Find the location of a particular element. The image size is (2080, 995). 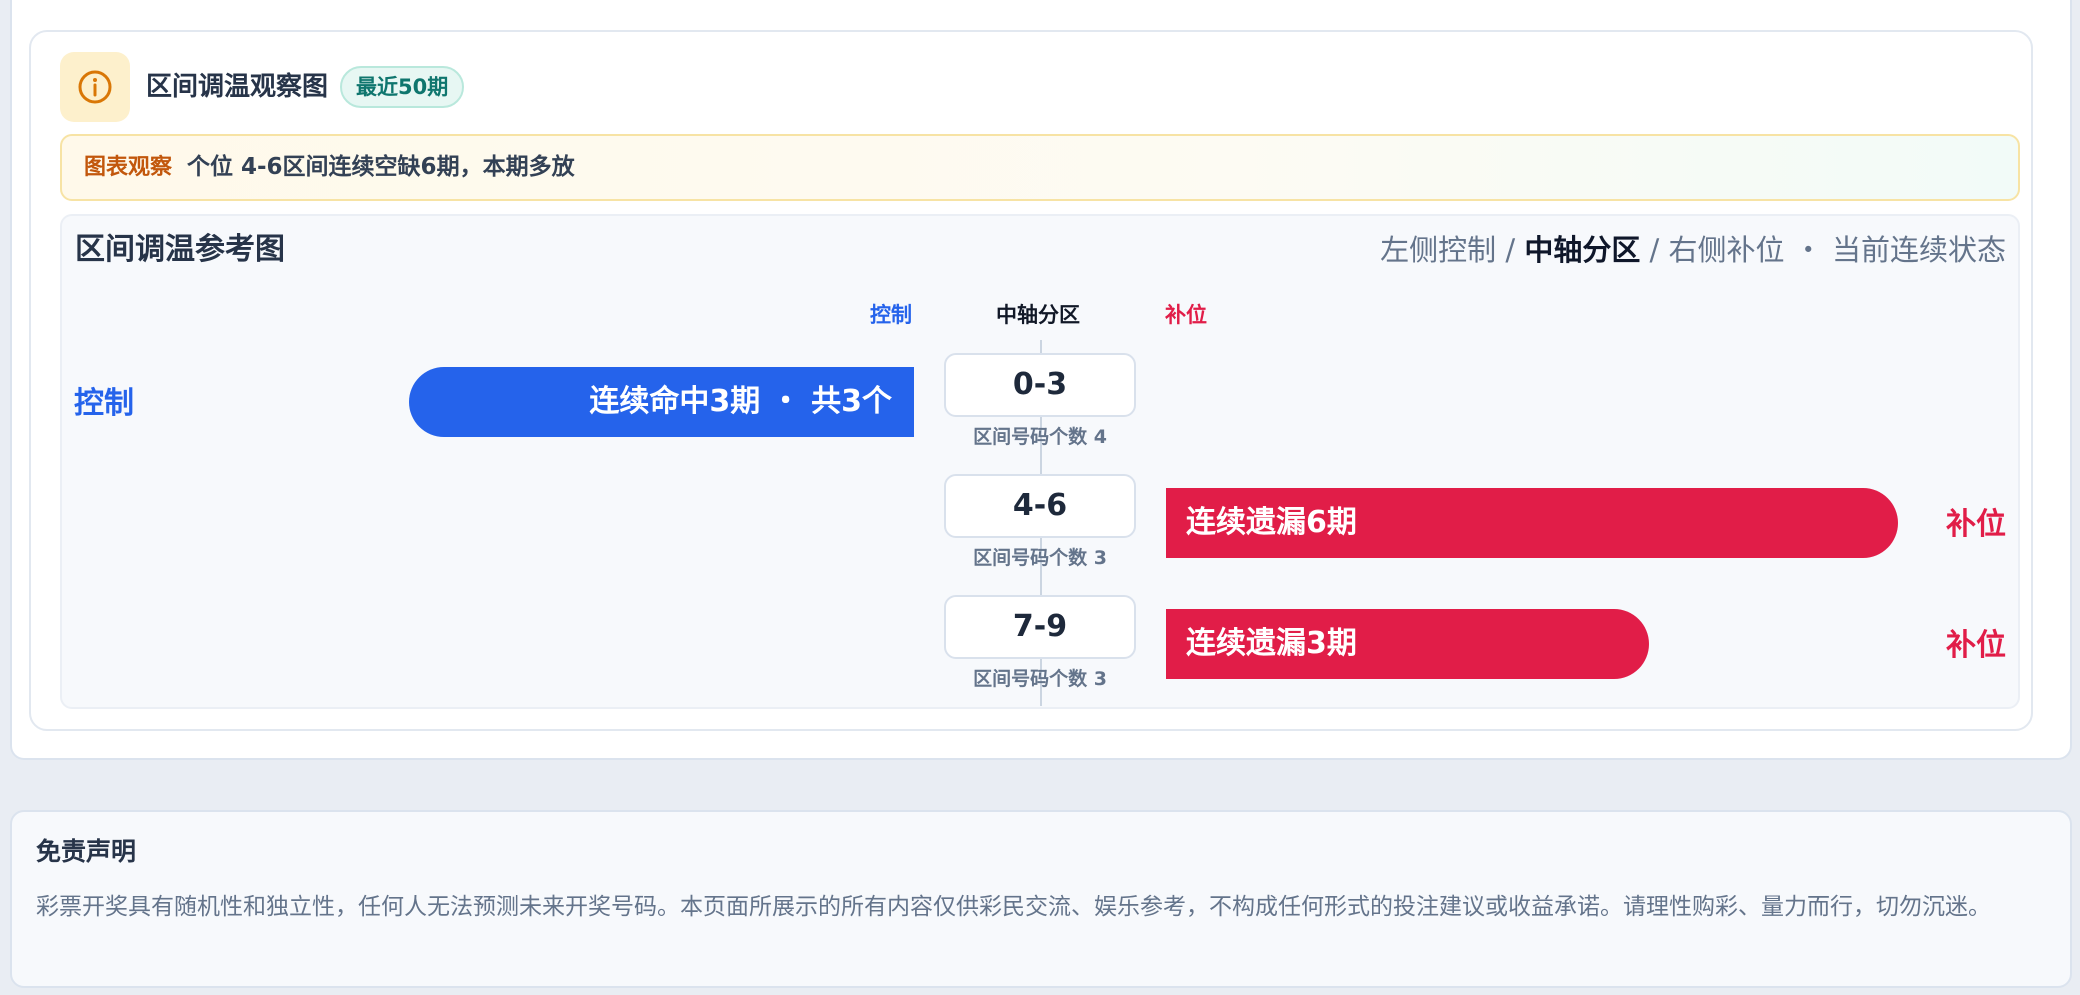

chart-legend: 左侧控制 / 中轴分区 / 右侧补位 ・ 当前连续状态 is located at coordinates (1693, 250).